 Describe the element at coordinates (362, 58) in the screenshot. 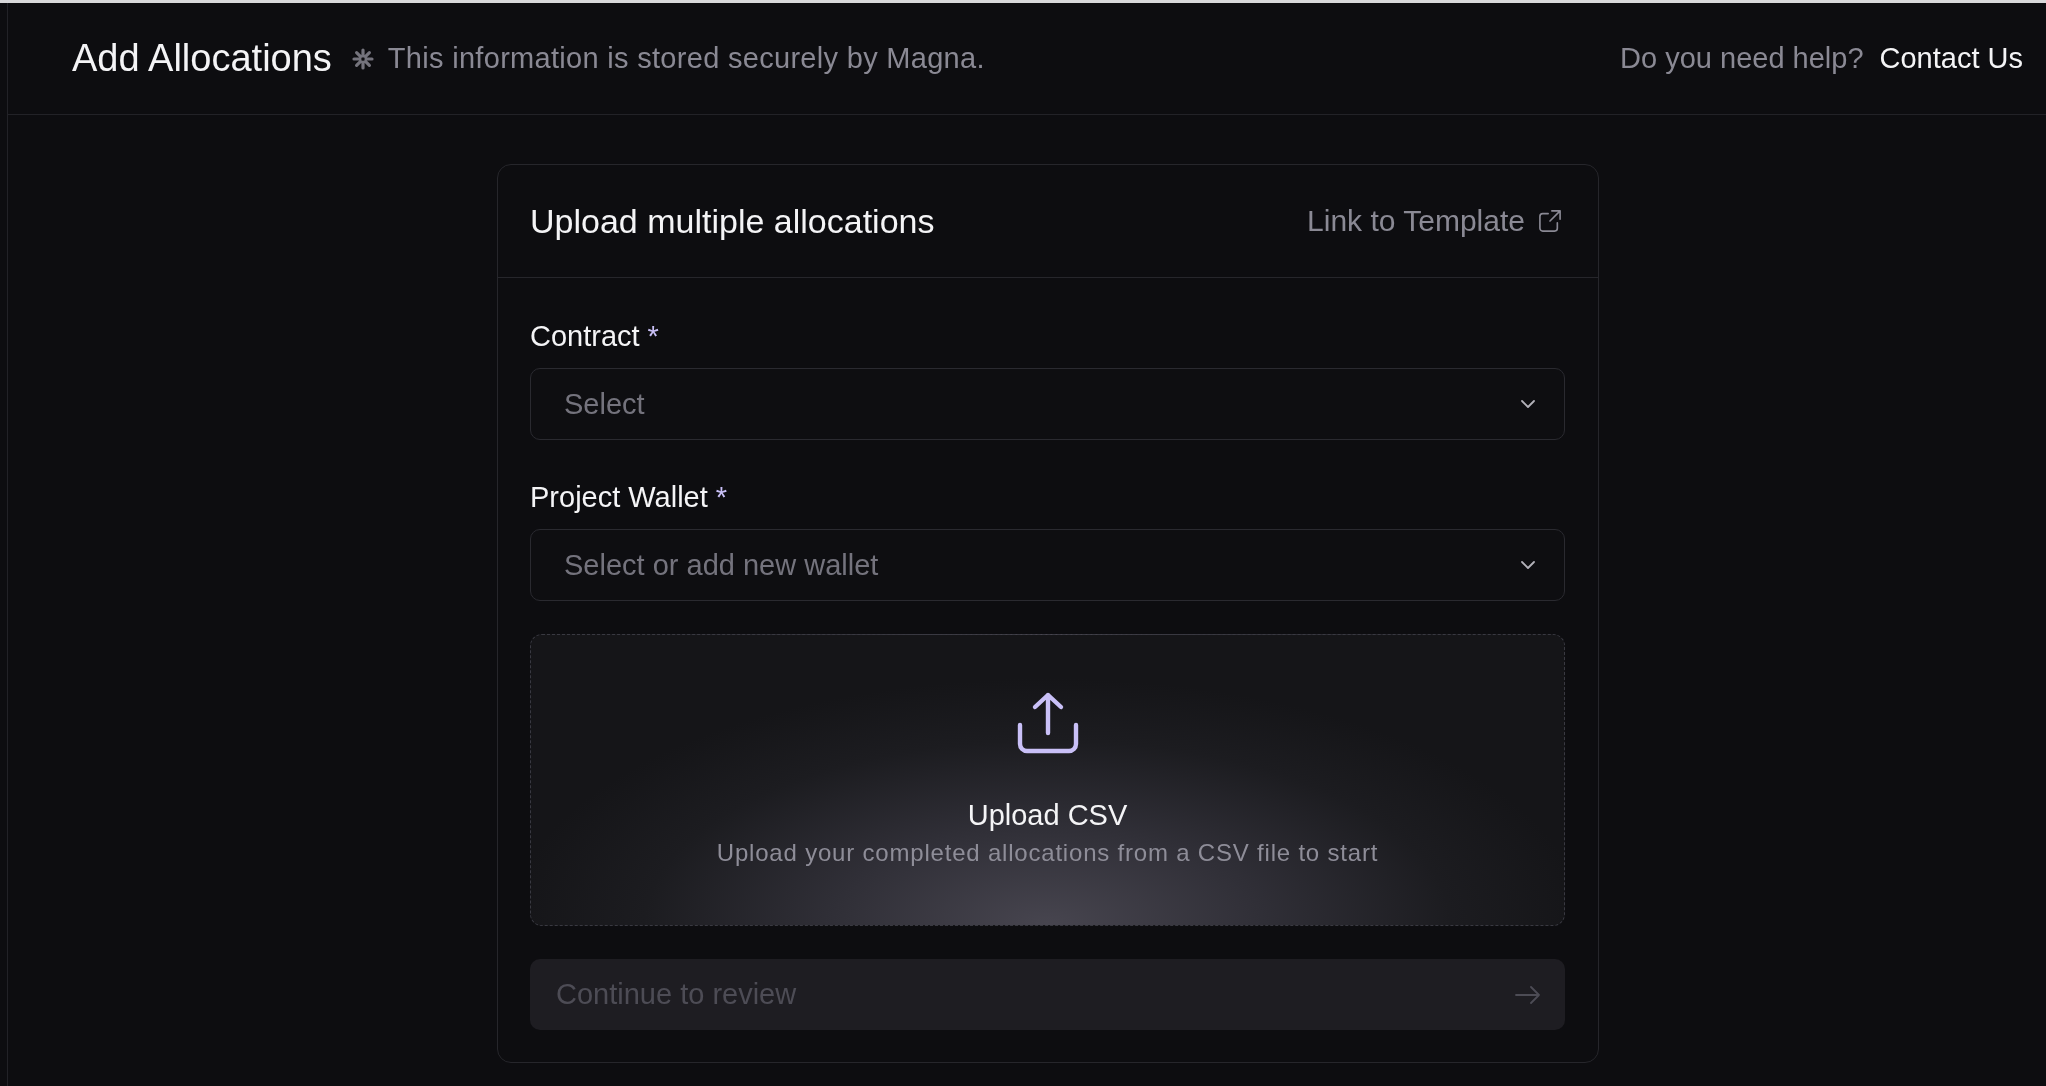

I see `asterisk-icon` at that location.